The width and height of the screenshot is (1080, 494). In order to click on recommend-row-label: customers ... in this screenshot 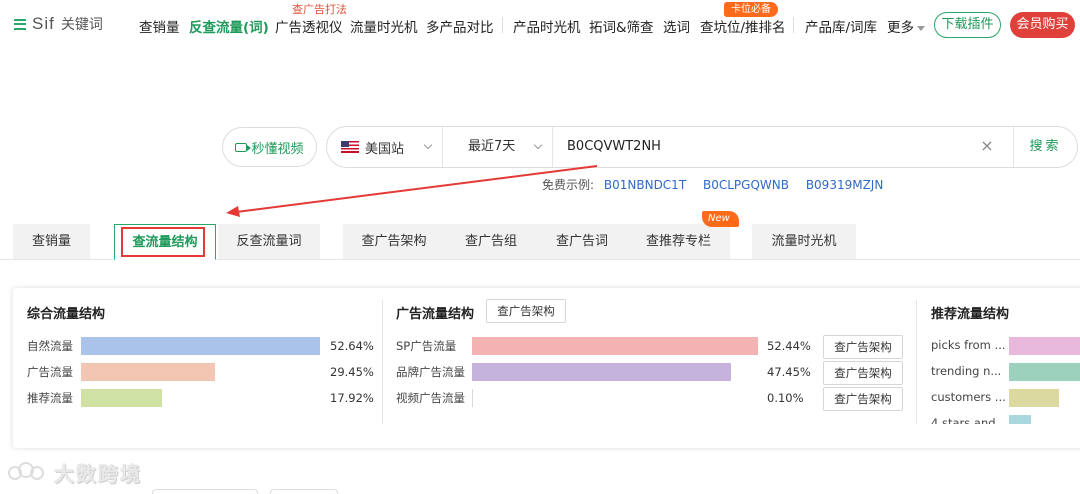, I will do `click(968, 397)`.